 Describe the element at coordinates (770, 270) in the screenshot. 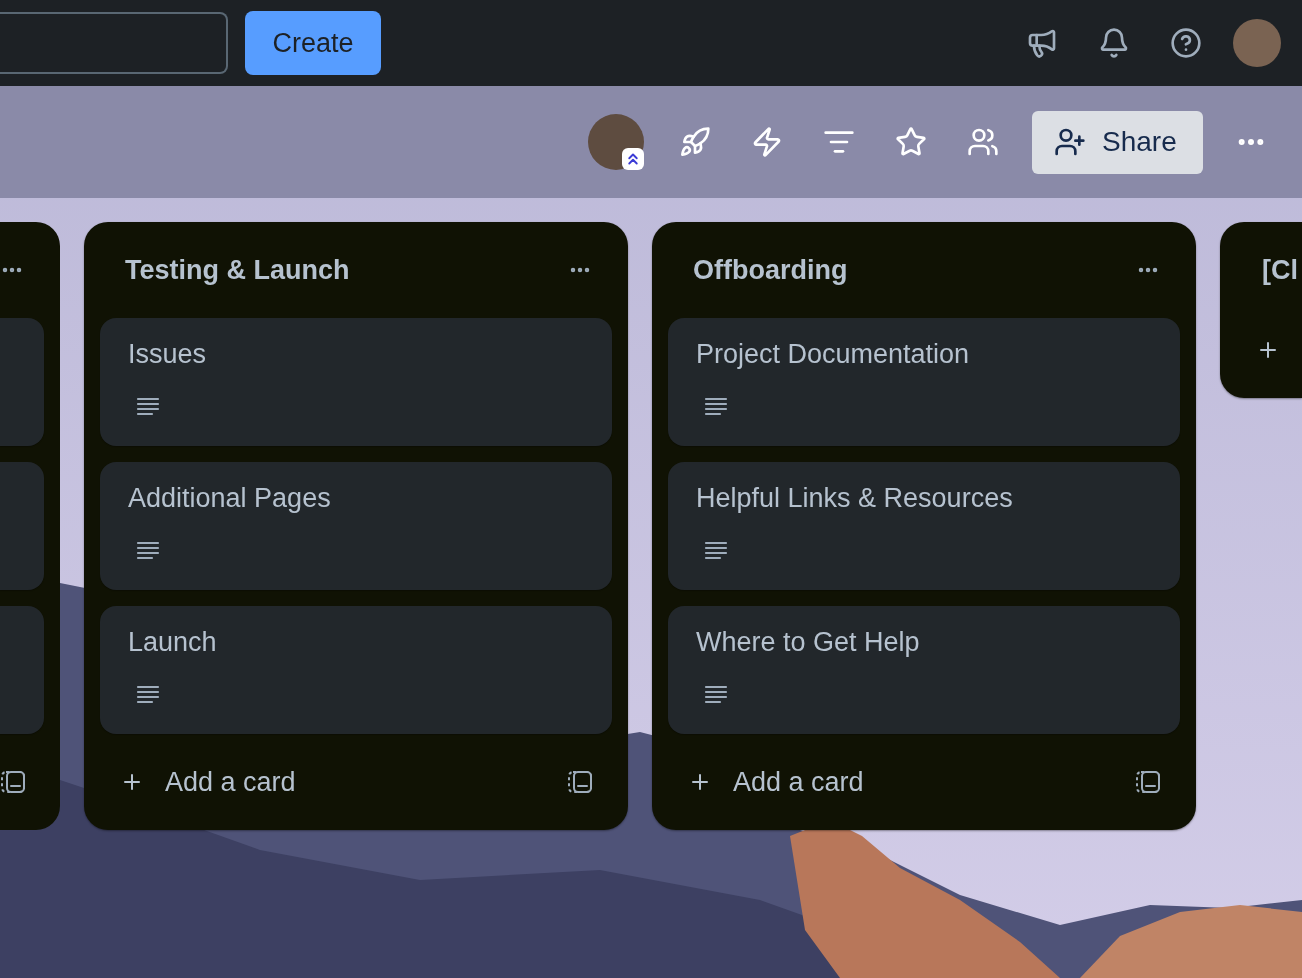

I see `list-title: Offboarding` at that location.